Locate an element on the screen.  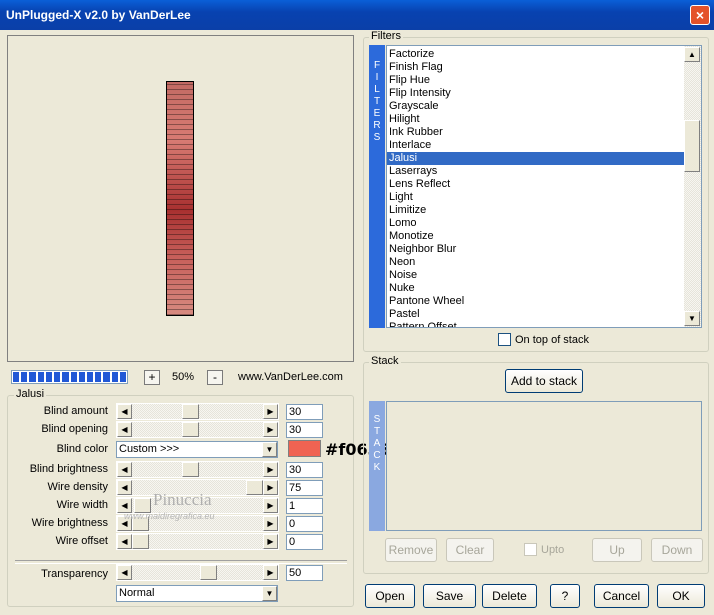
filter-item: Pastel is located at coordinates (535, 314).